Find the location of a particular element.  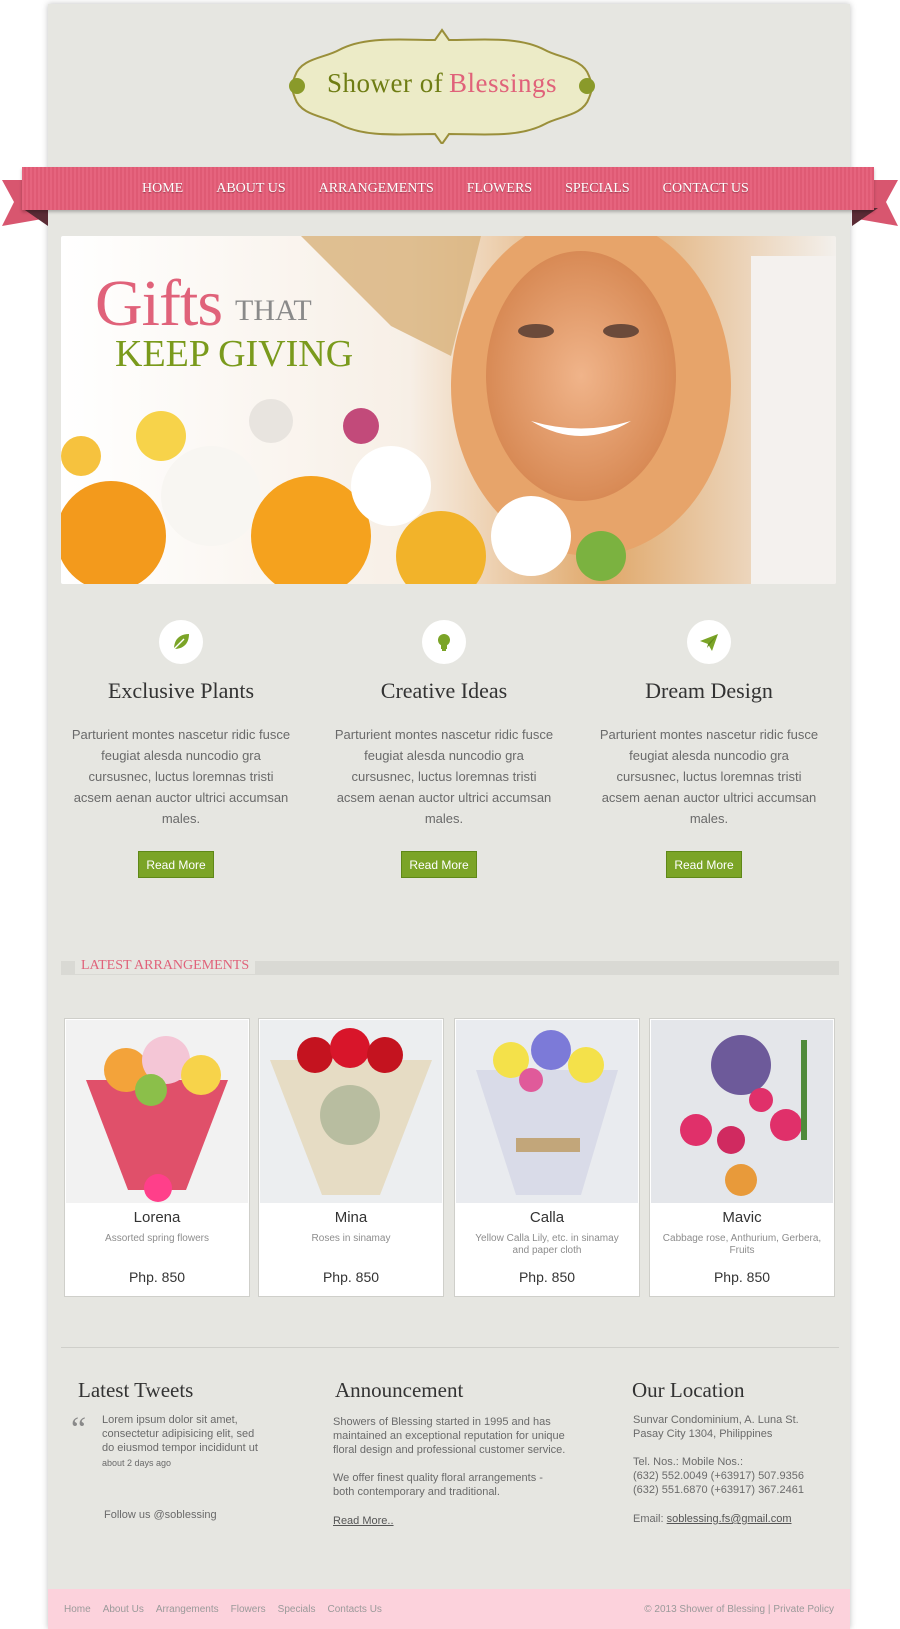

location-email-row: Email: soblessing.fs@gmail.com is located at coordinates (712, 1519).